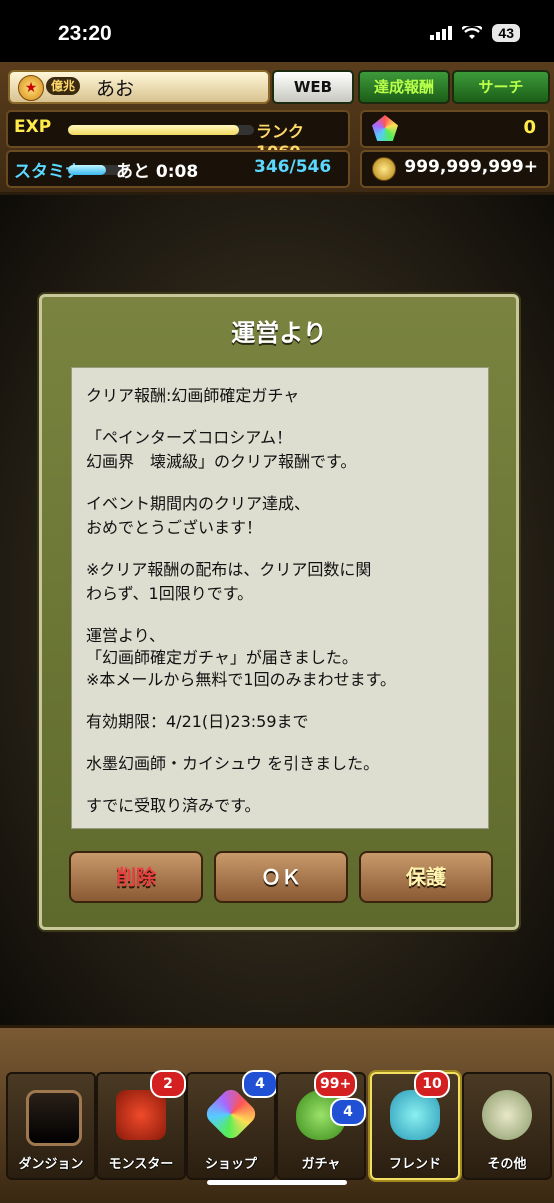 This screenshot has height=1203, width=554. I want to click on tab-gacha: 99+ 4 ガチャ, so click(321, 1125).